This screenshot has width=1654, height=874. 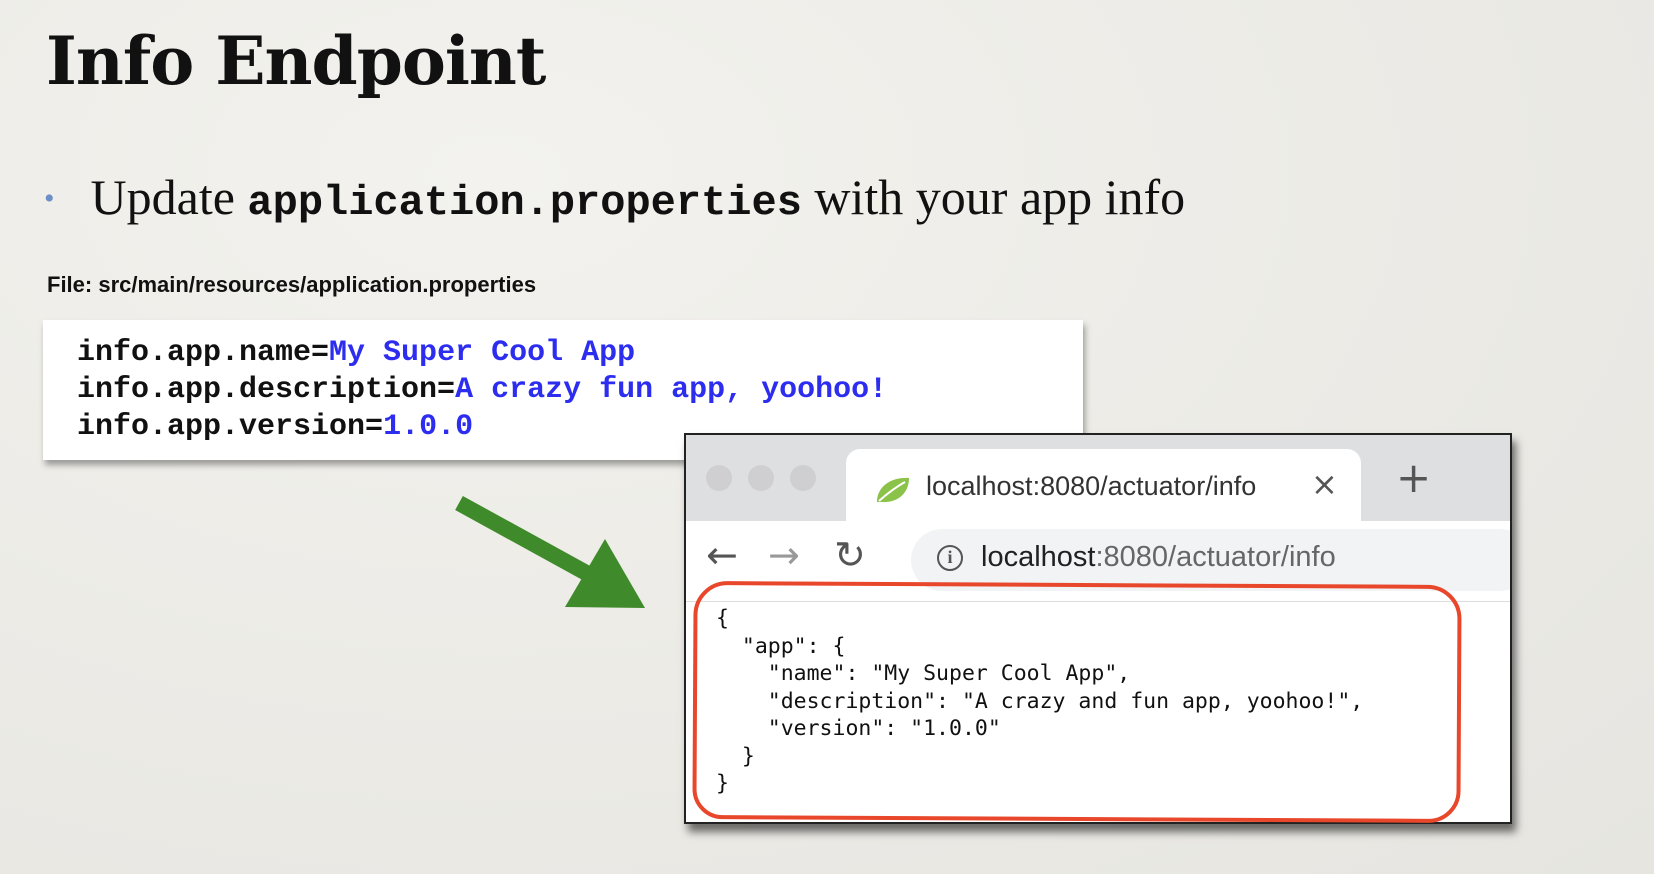 What do you see at coordinates (950, 558) in the screenshot?
I see `info-icon: i` at bounding box center [950, 558].